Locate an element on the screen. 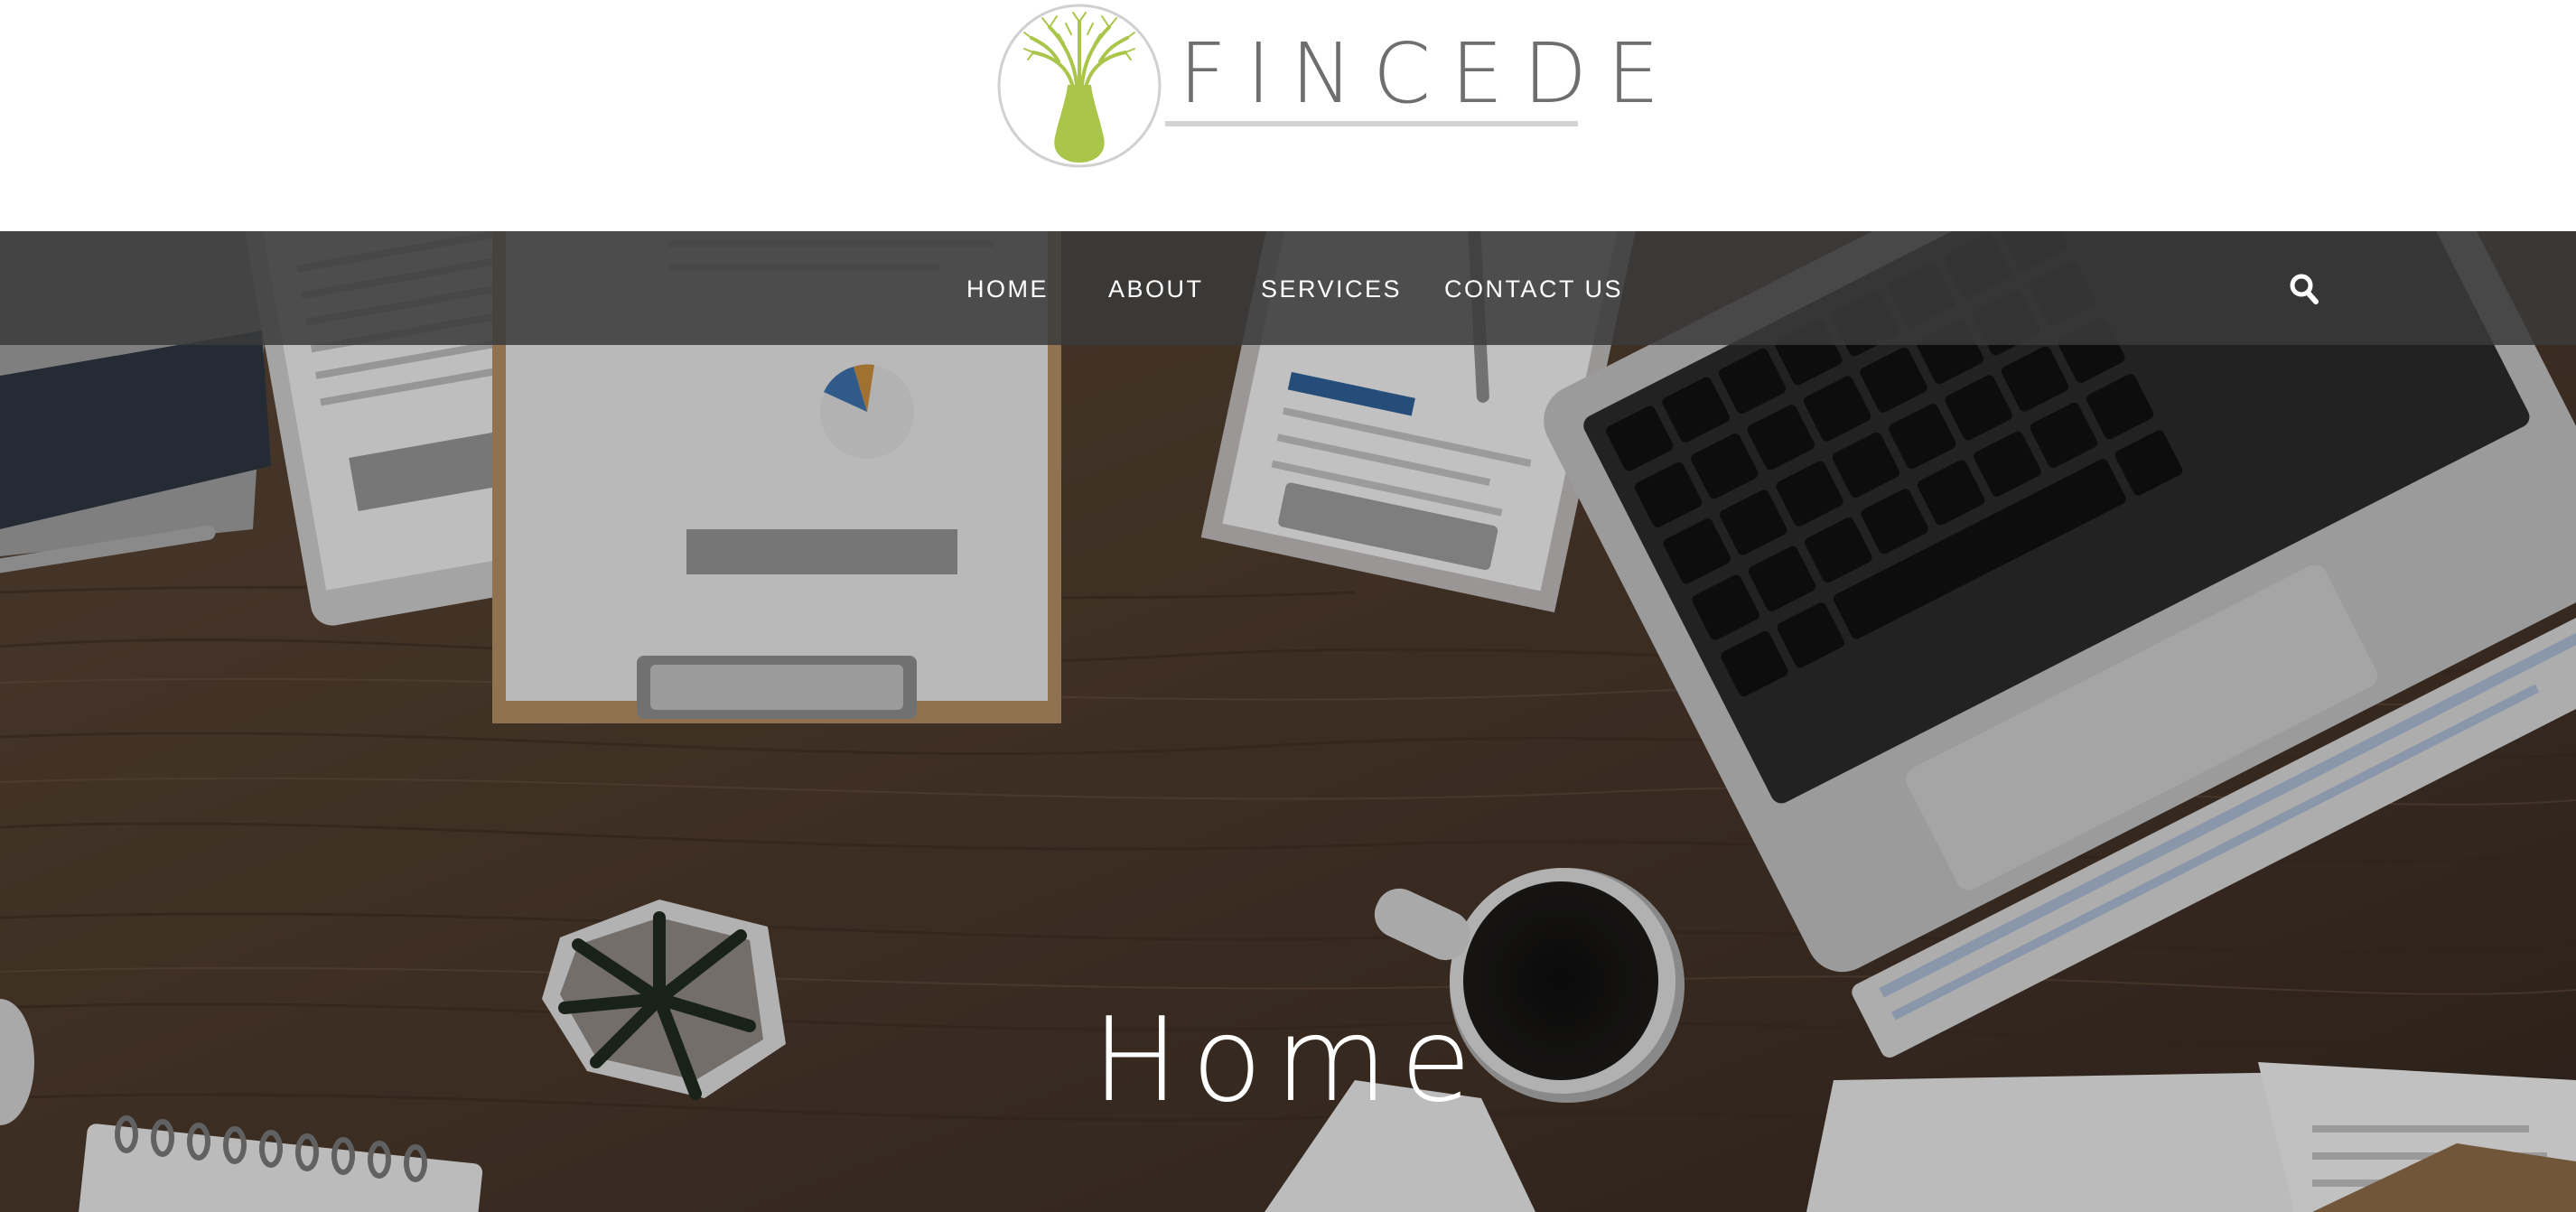  search-icon is located at coordinates (2304, 289).